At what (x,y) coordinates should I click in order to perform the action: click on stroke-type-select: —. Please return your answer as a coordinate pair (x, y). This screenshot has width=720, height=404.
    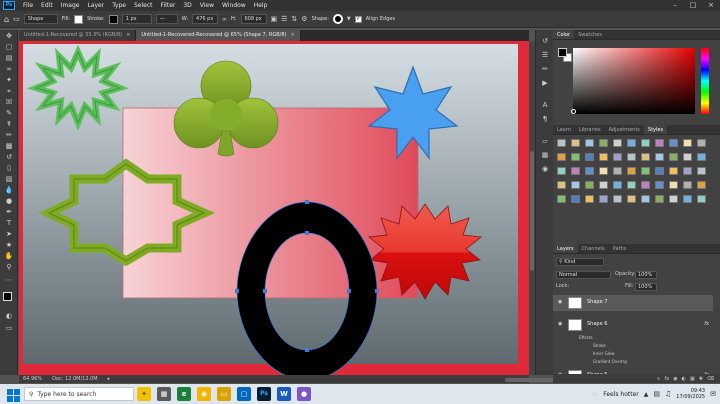
    Looking at the image, I should click on (166, 19).